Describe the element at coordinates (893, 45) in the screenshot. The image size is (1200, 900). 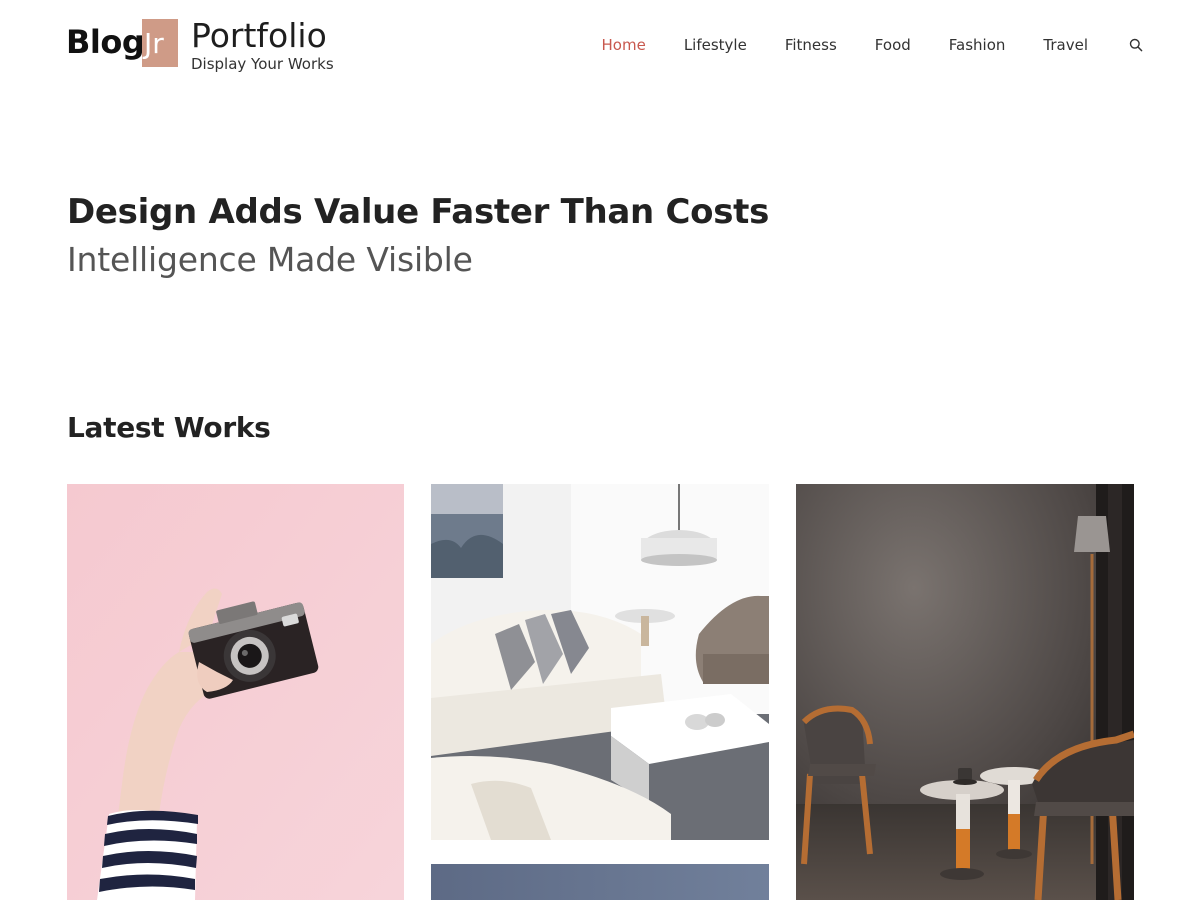
I see `nav-item-food: Food` at that location.